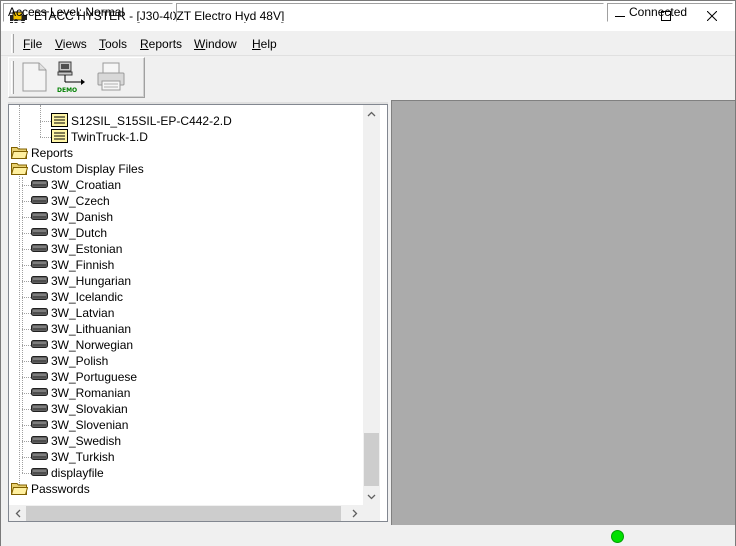 The width and height of the screenshot is (736, 546). I want to click on tree-item-label: 3W_Polish, so click(80, 361).